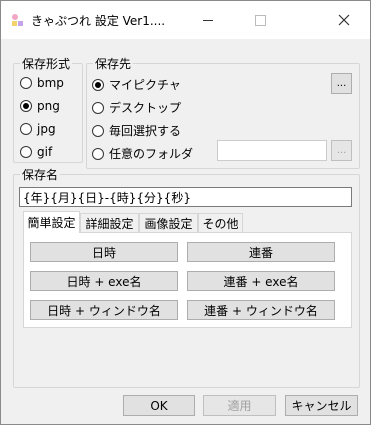 The image size is (371, 425). Describe the element at coordinates (50, 83) in the screenshot. I see `radio-label: bmp` at that location.